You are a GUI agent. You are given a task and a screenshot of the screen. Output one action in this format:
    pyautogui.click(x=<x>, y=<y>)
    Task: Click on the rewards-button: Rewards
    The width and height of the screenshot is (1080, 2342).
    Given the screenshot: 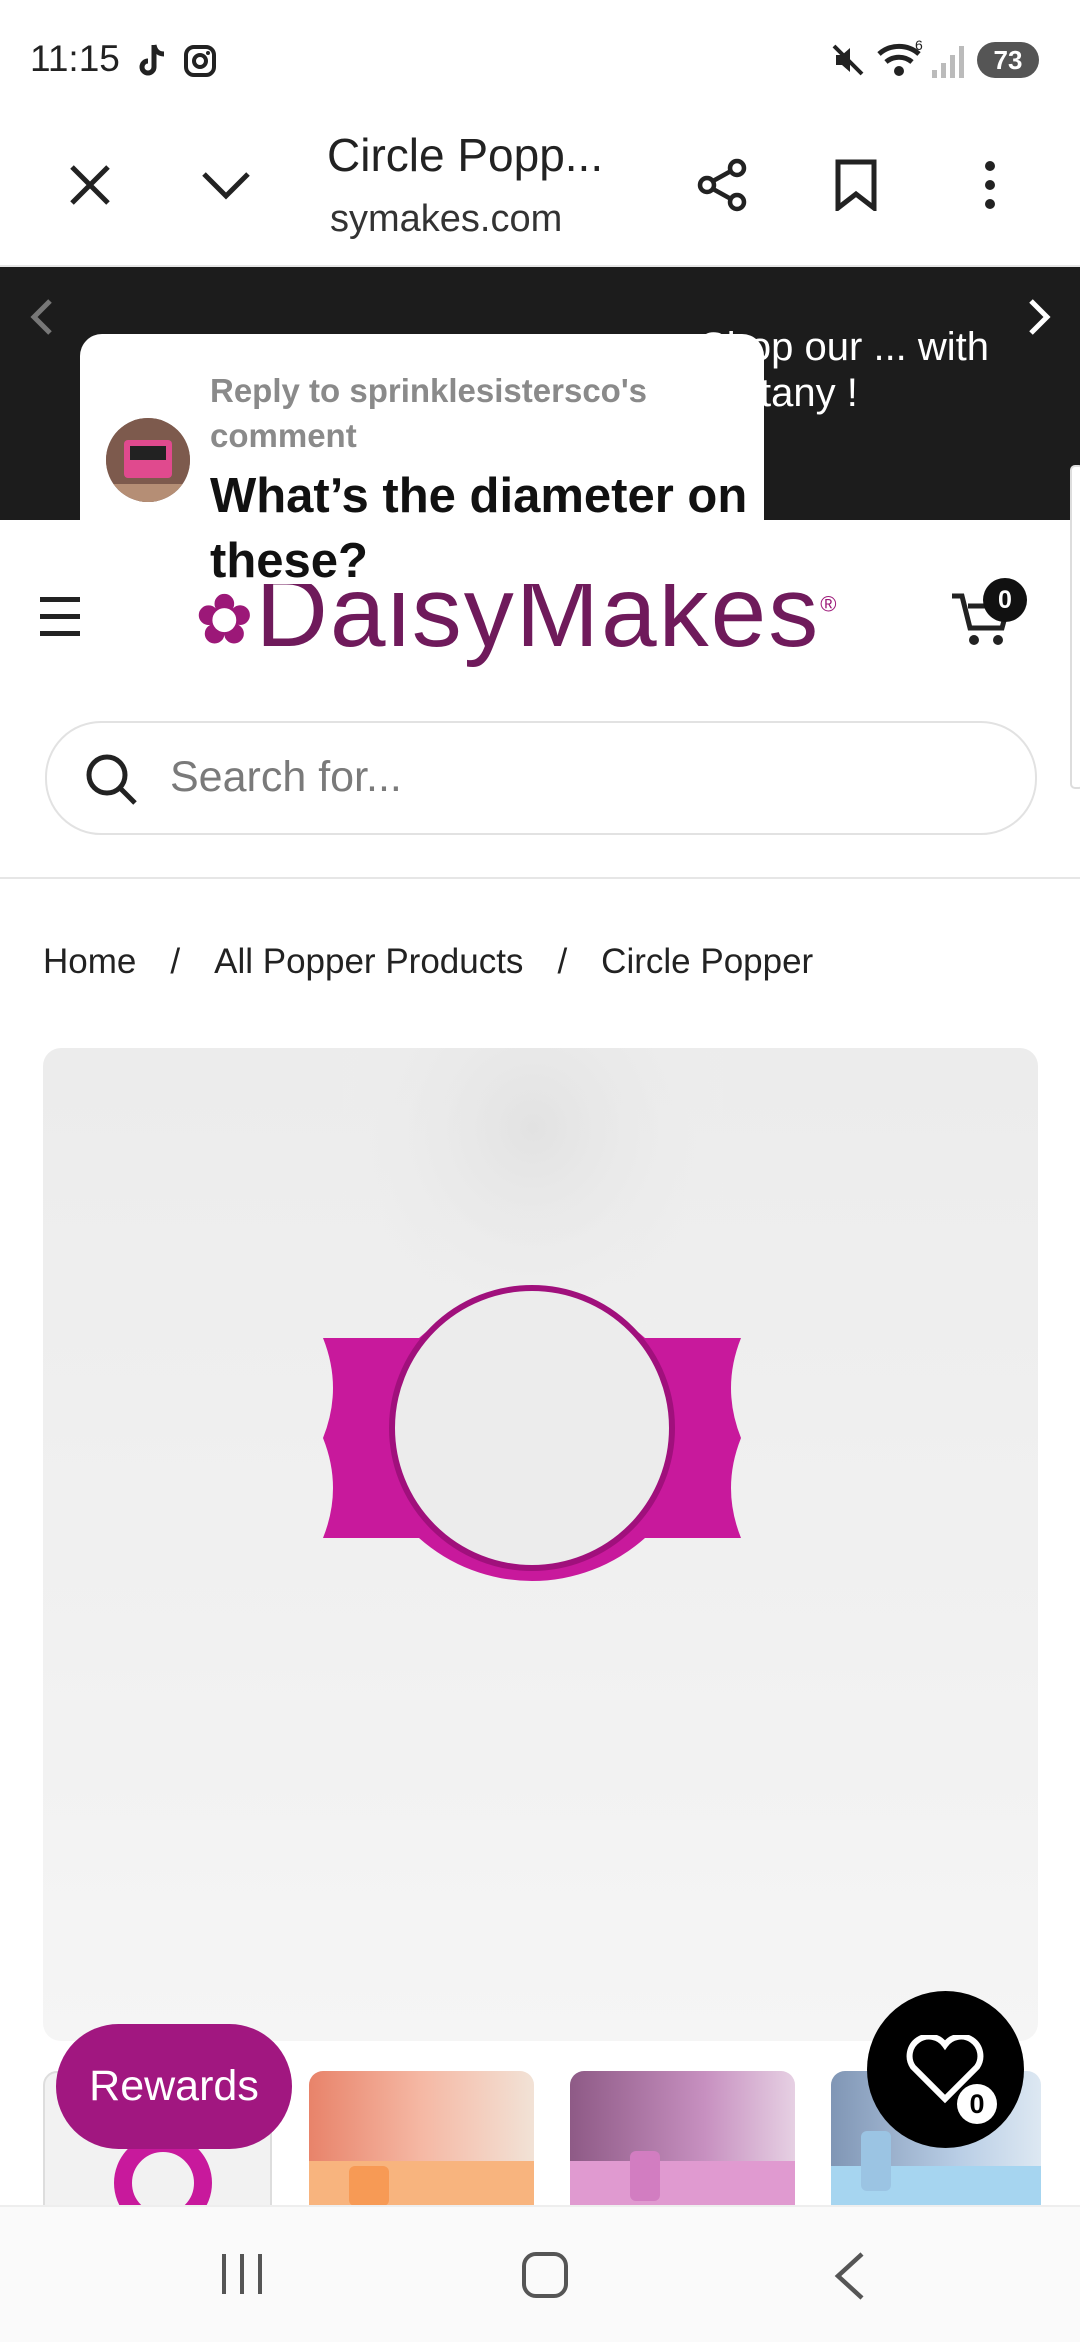 What is the action you would take?
    pyautogui.click(x=174, y=2086)
    